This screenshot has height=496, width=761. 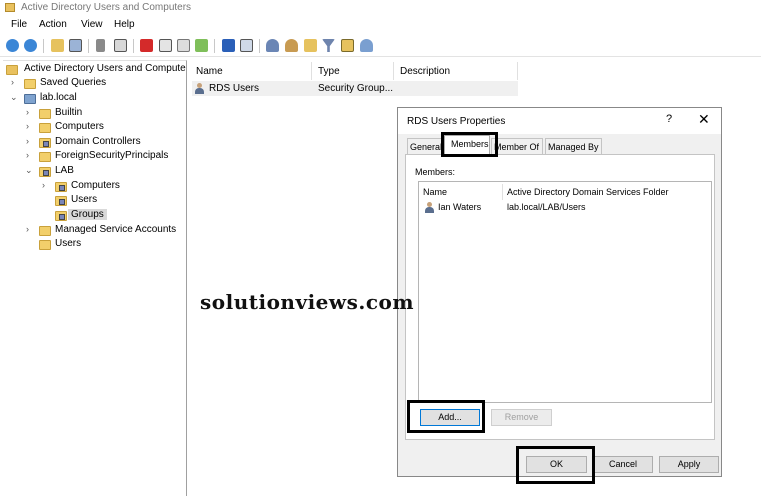 I want to click on members-label: Members:, so click(x=435, y=172).